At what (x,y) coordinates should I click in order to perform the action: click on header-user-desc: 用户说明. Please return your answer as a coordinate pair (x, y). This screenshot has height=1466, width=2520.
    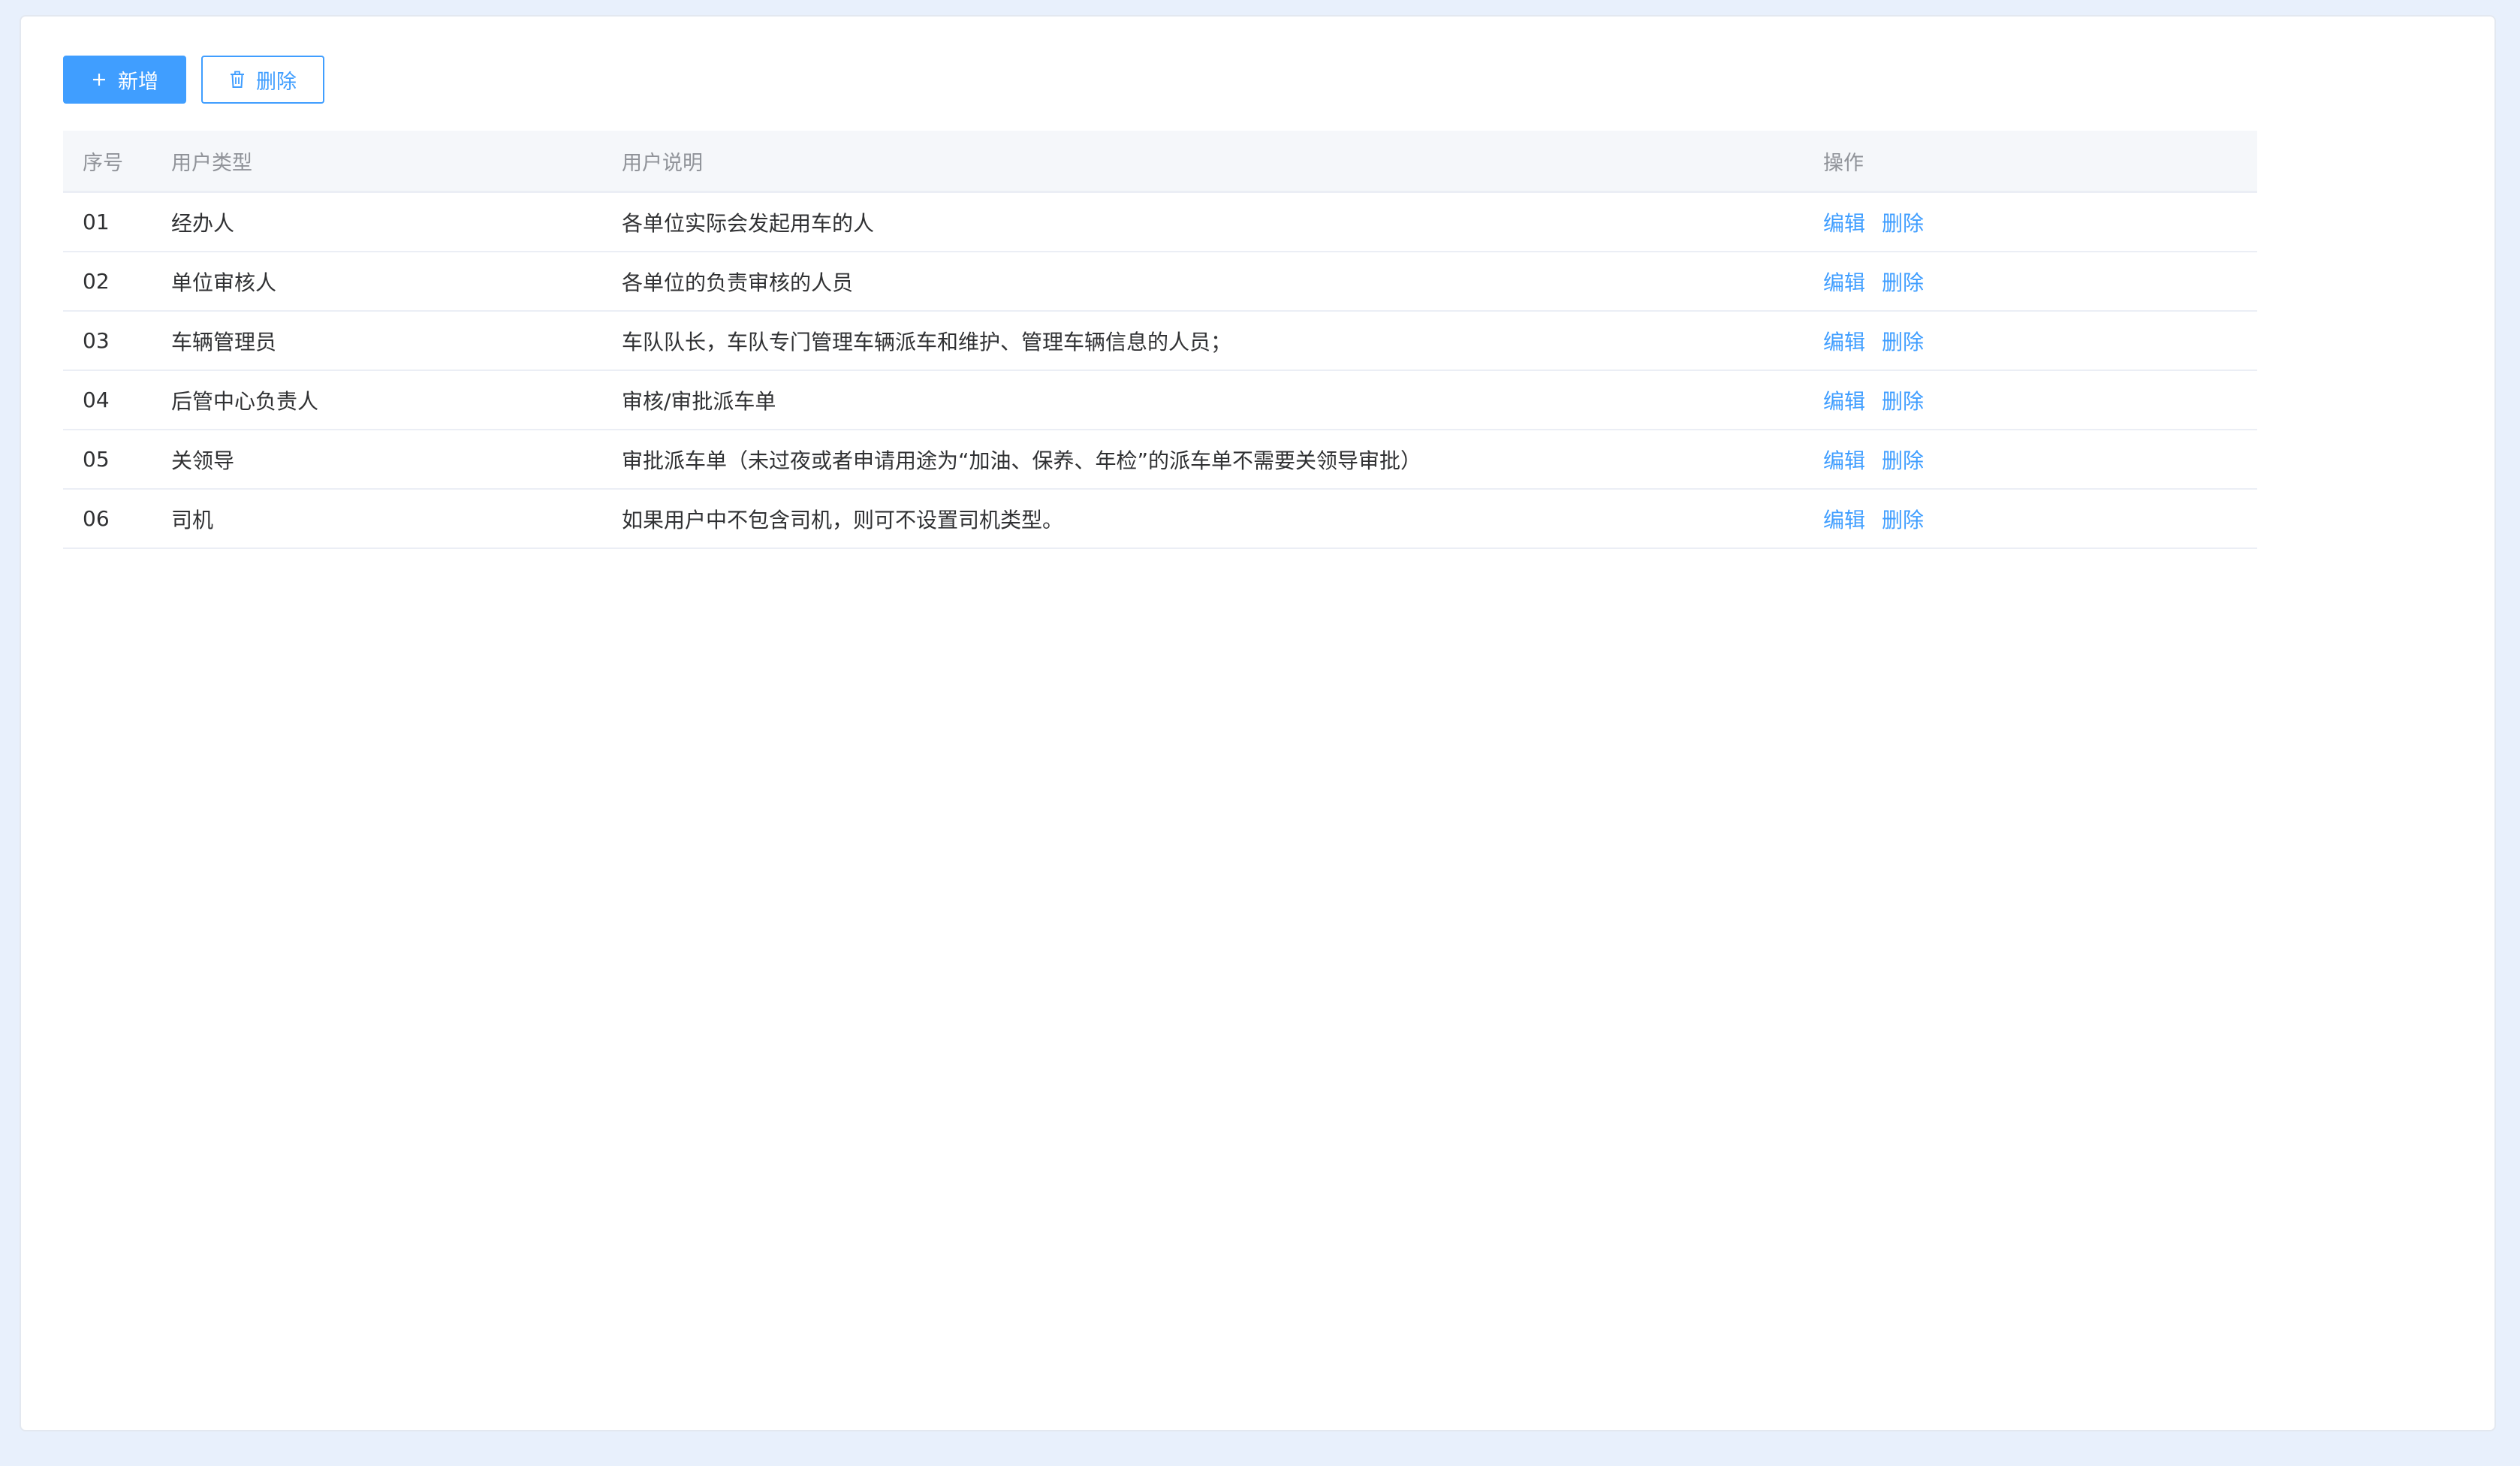
    Looking at the image, I should click on (662, 163).